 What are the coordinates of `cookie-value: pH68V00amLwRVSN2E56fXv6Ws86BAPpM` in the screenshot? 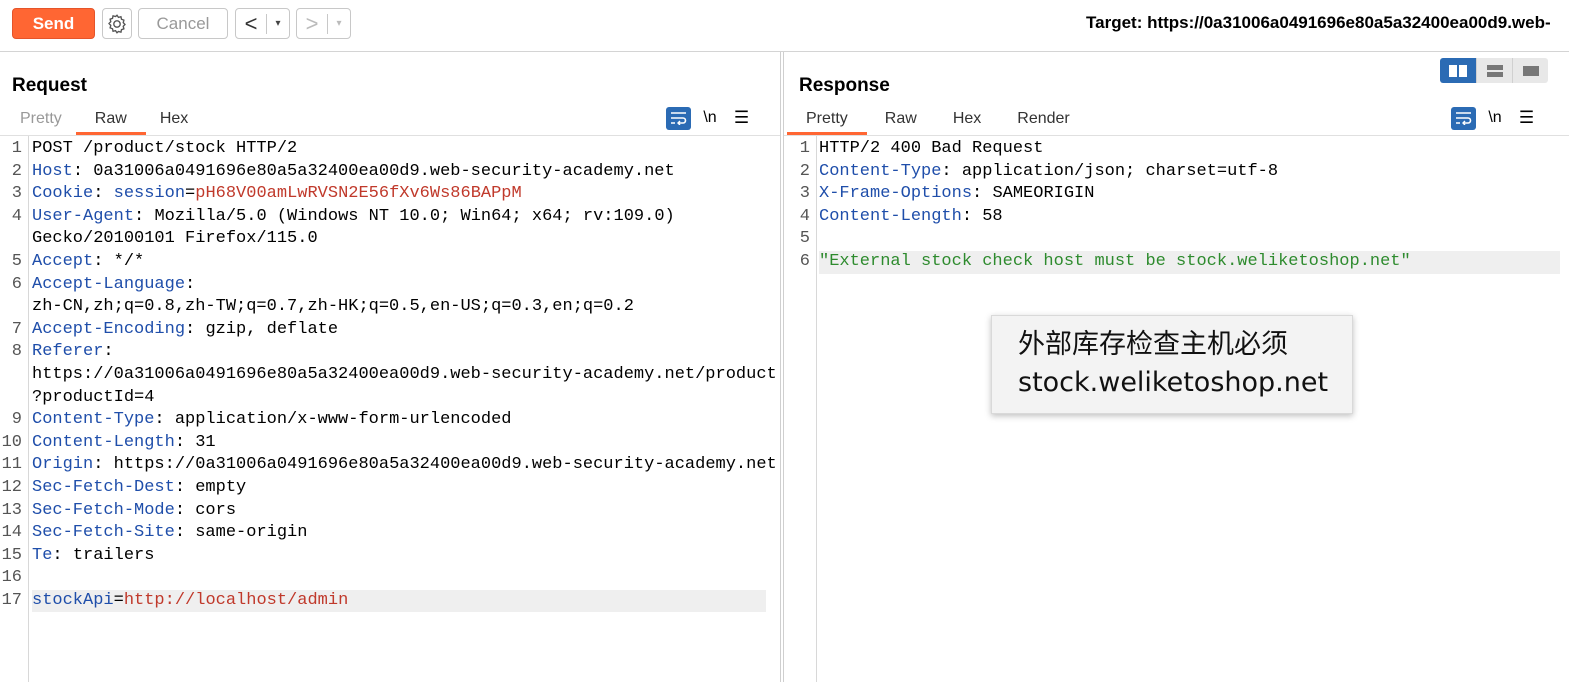 It's located at (358, 194).